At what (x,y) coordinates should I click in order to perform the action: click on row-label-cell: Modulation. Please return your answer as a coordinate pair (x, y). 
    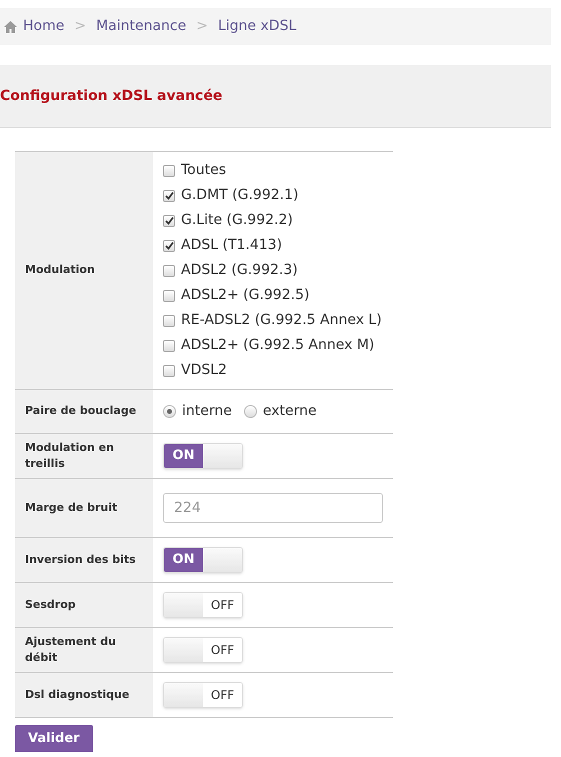
    Looking at the image, I should click on (84, 270).